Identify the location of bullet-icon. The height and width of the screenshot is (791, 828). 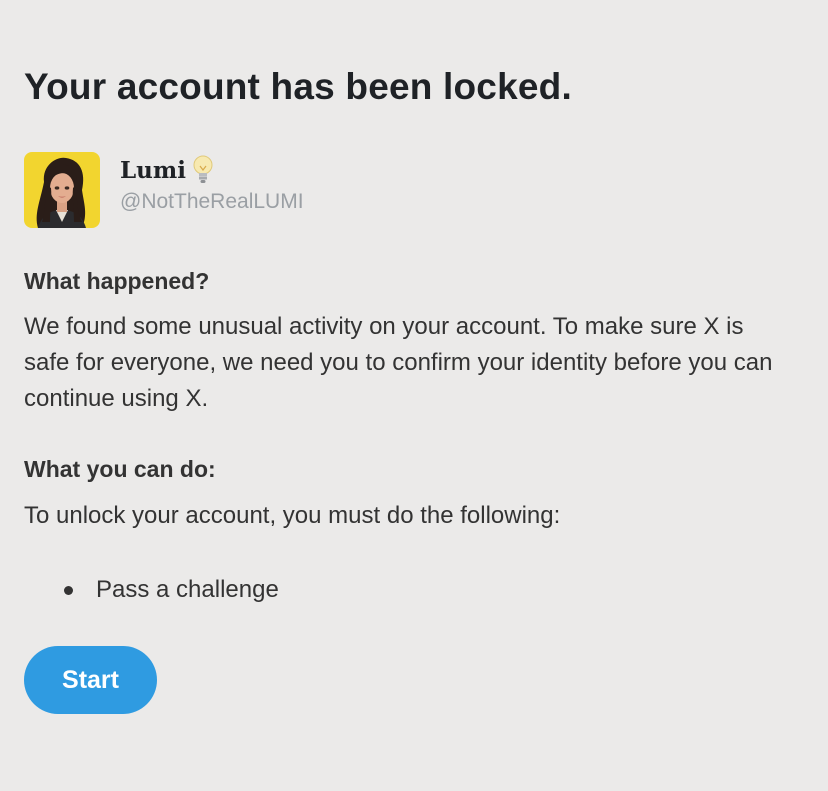
(68, 590).